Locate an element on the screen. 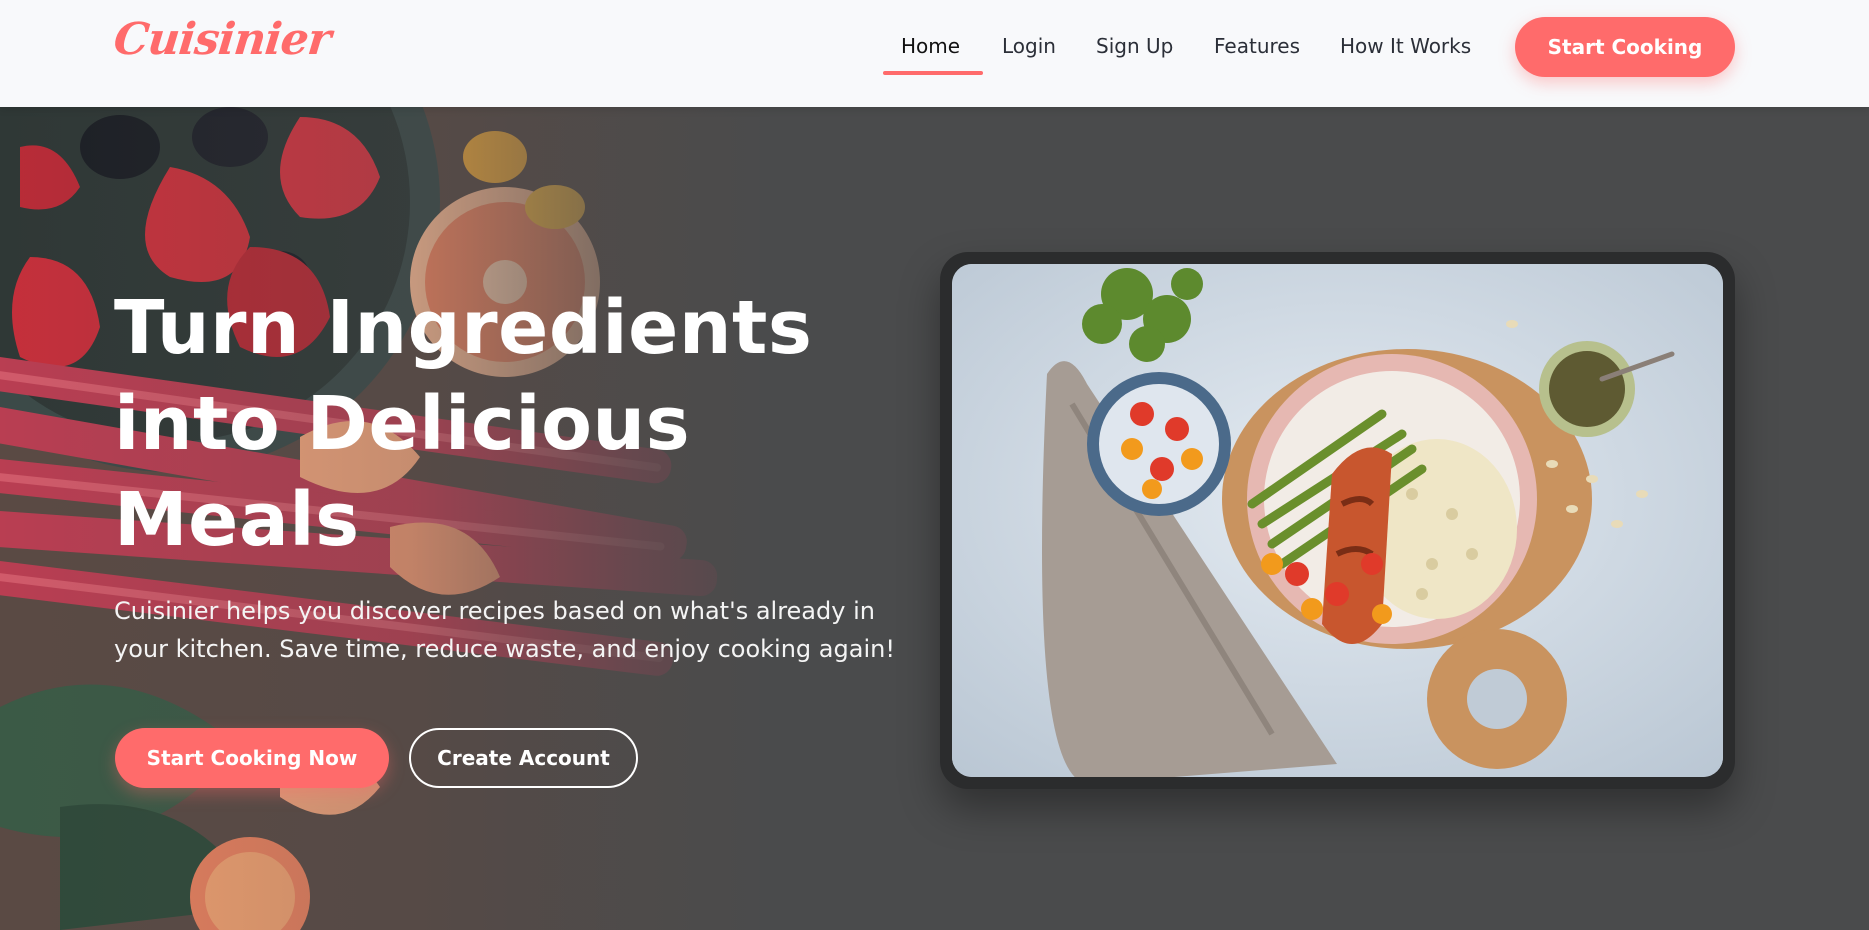 Image resolution: width=1869 pixels, height=930 pixels. nav-home: Home is located at coordinates (930, 46).